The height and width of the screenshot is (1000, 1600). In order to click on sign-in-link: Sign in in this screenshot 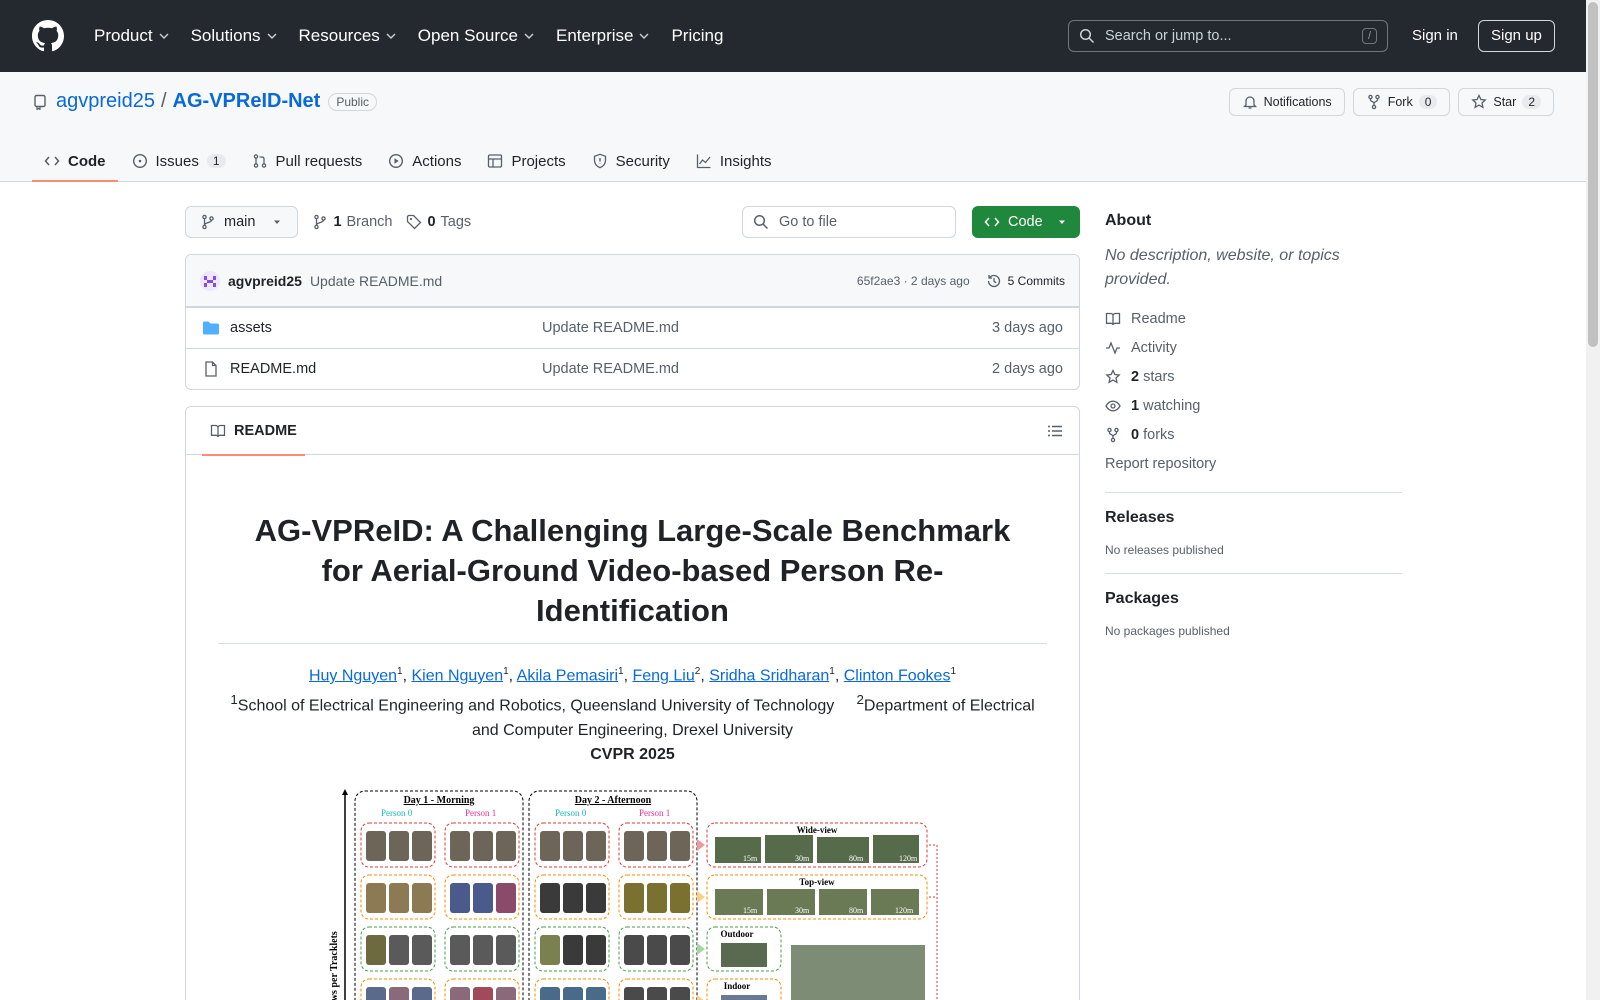, I will do `click(1435, 36)`.